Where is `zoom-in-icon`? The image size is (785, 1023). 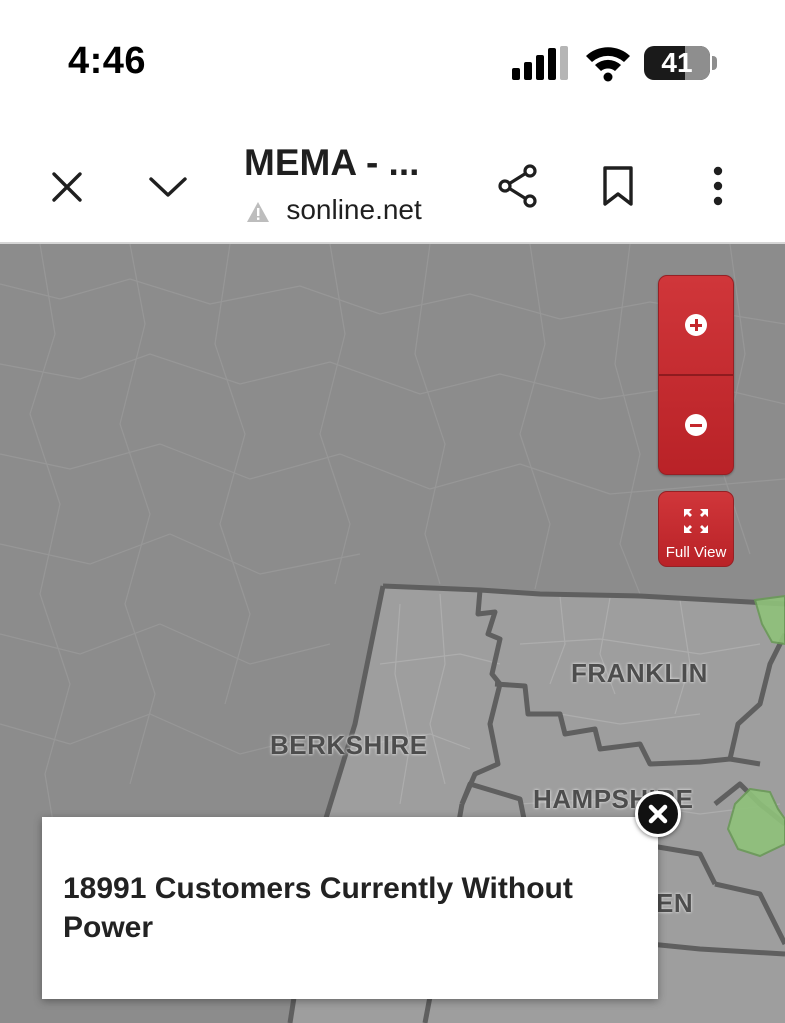
zoom-in-icon is located at coordinates (696, 325).